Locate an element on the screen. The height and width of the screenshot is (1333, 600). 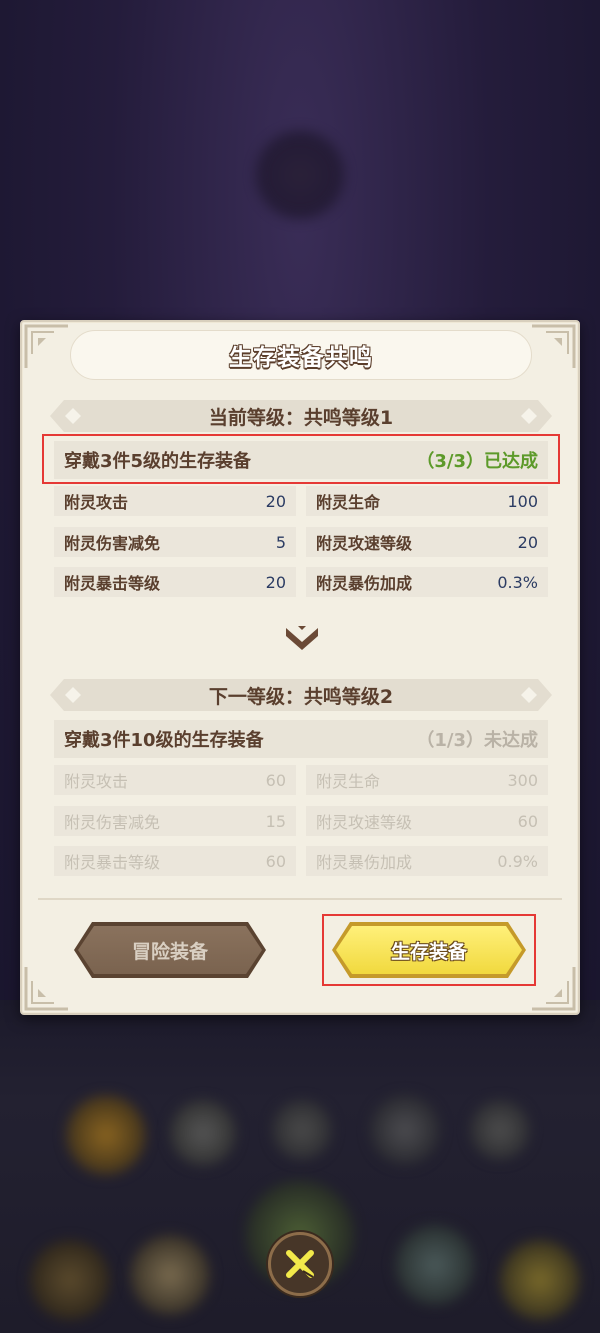
close-button is located at coordinates (300, 1264).